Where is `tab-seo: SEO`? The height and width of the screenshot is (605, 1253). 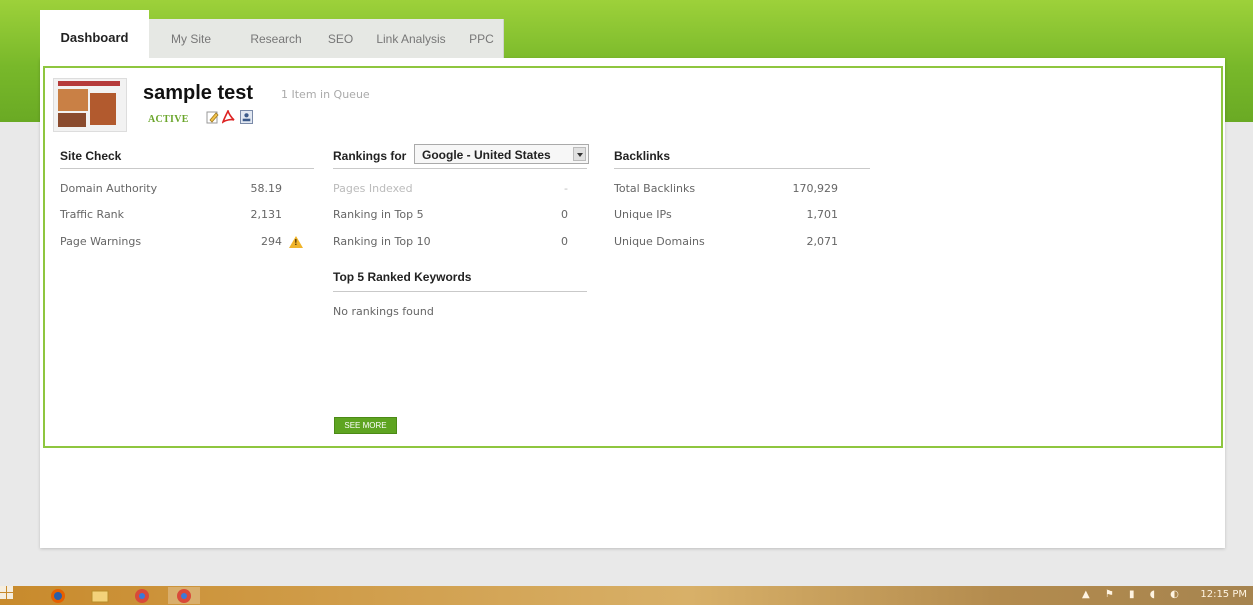 tab-seo: SEO is located at coordinates (341, 38).